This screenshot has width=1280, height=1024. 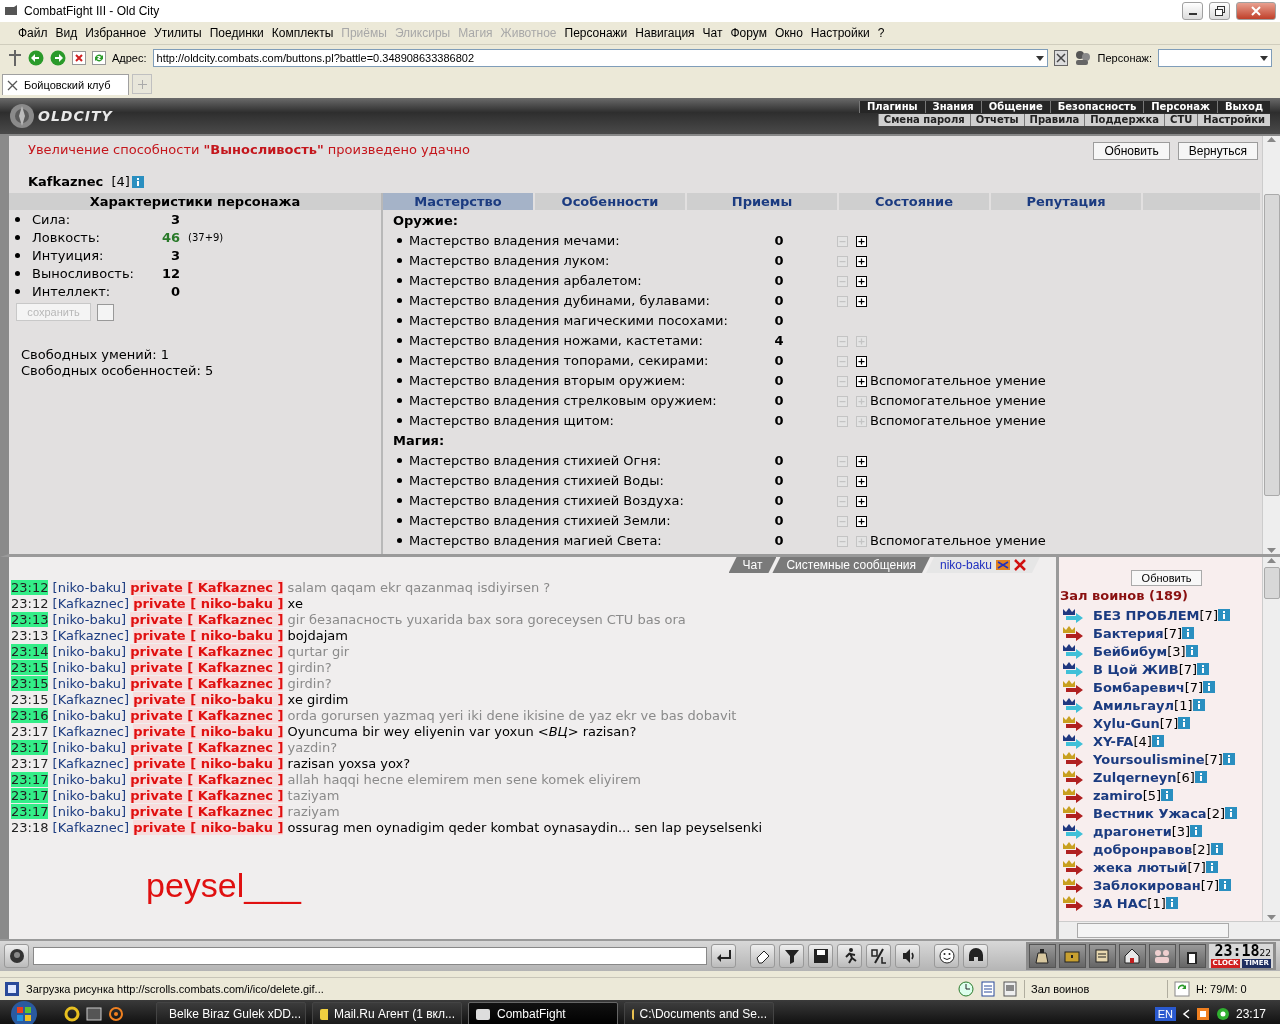 I want to click on user-name: Xylu-Gun, so click(x=1126, y=723).